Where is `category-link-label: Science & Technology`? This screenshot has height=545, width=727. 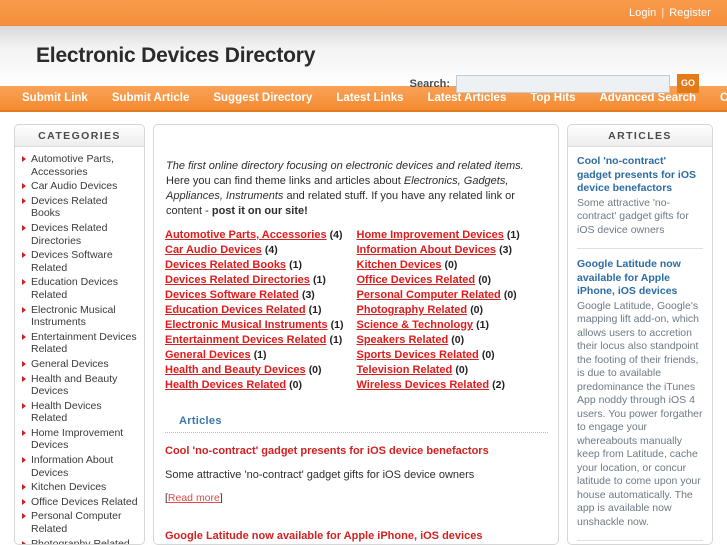 category-link-label: Science & Technology is located at coordinates (415, 325).